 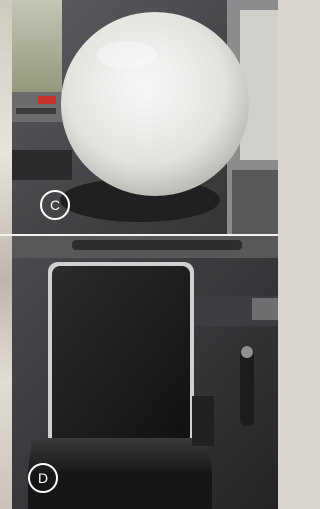 I want to click on holder-arm, so click(x=203, y=421).